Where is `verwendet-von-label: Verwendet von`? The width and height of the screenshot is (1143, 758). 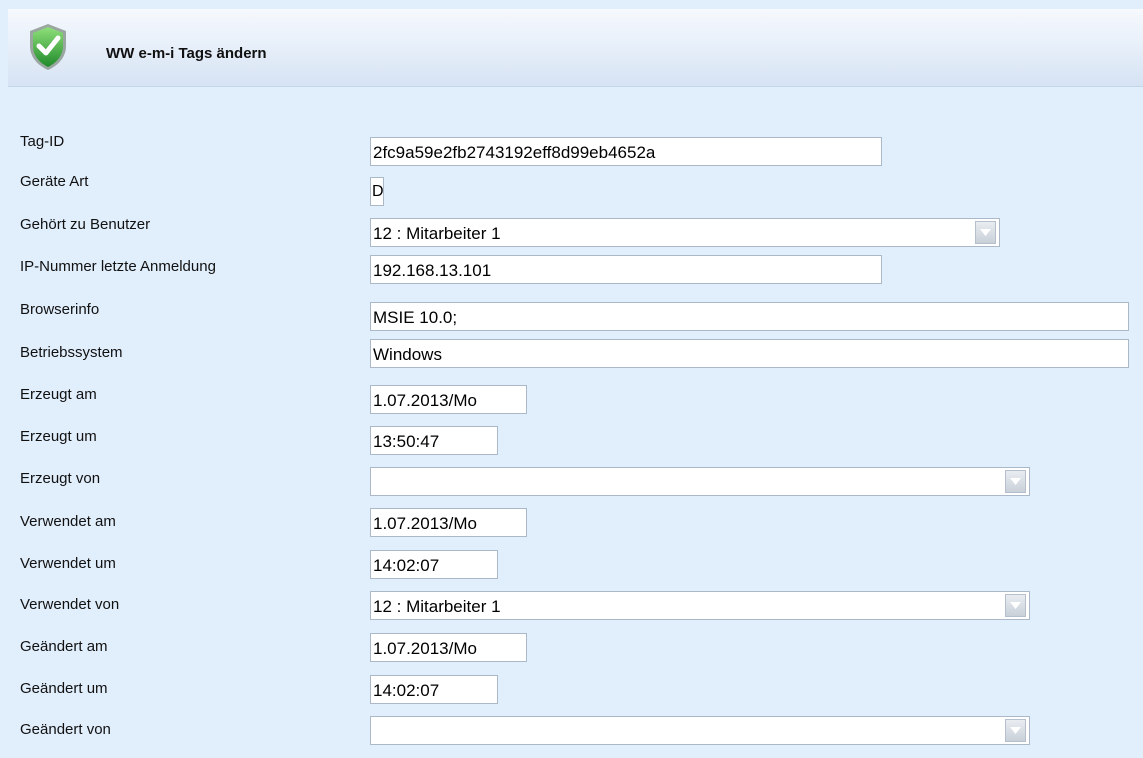 verwendet-von-label: Verwendet von is located at coordinates (70, 604).